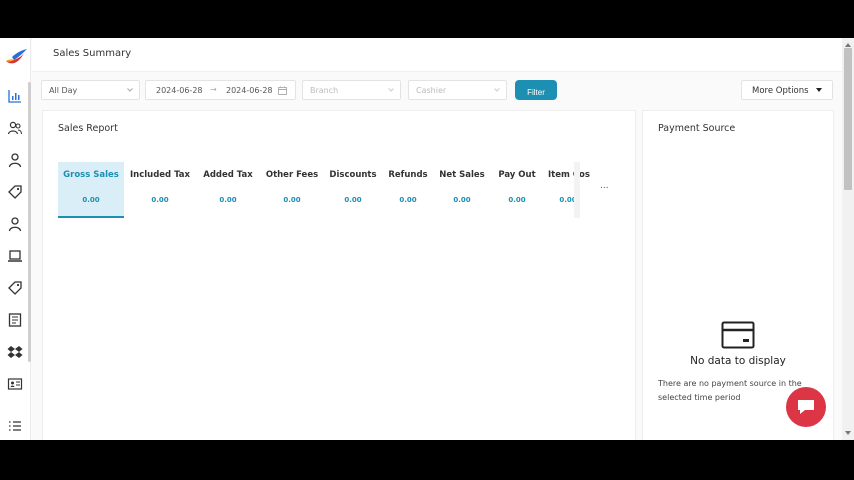 This screenshot has height=480, width=854. Describe the element at coordinates (353, 190) in the screenshot. I see `metric-discounts: Discounts 0.00` at that location.